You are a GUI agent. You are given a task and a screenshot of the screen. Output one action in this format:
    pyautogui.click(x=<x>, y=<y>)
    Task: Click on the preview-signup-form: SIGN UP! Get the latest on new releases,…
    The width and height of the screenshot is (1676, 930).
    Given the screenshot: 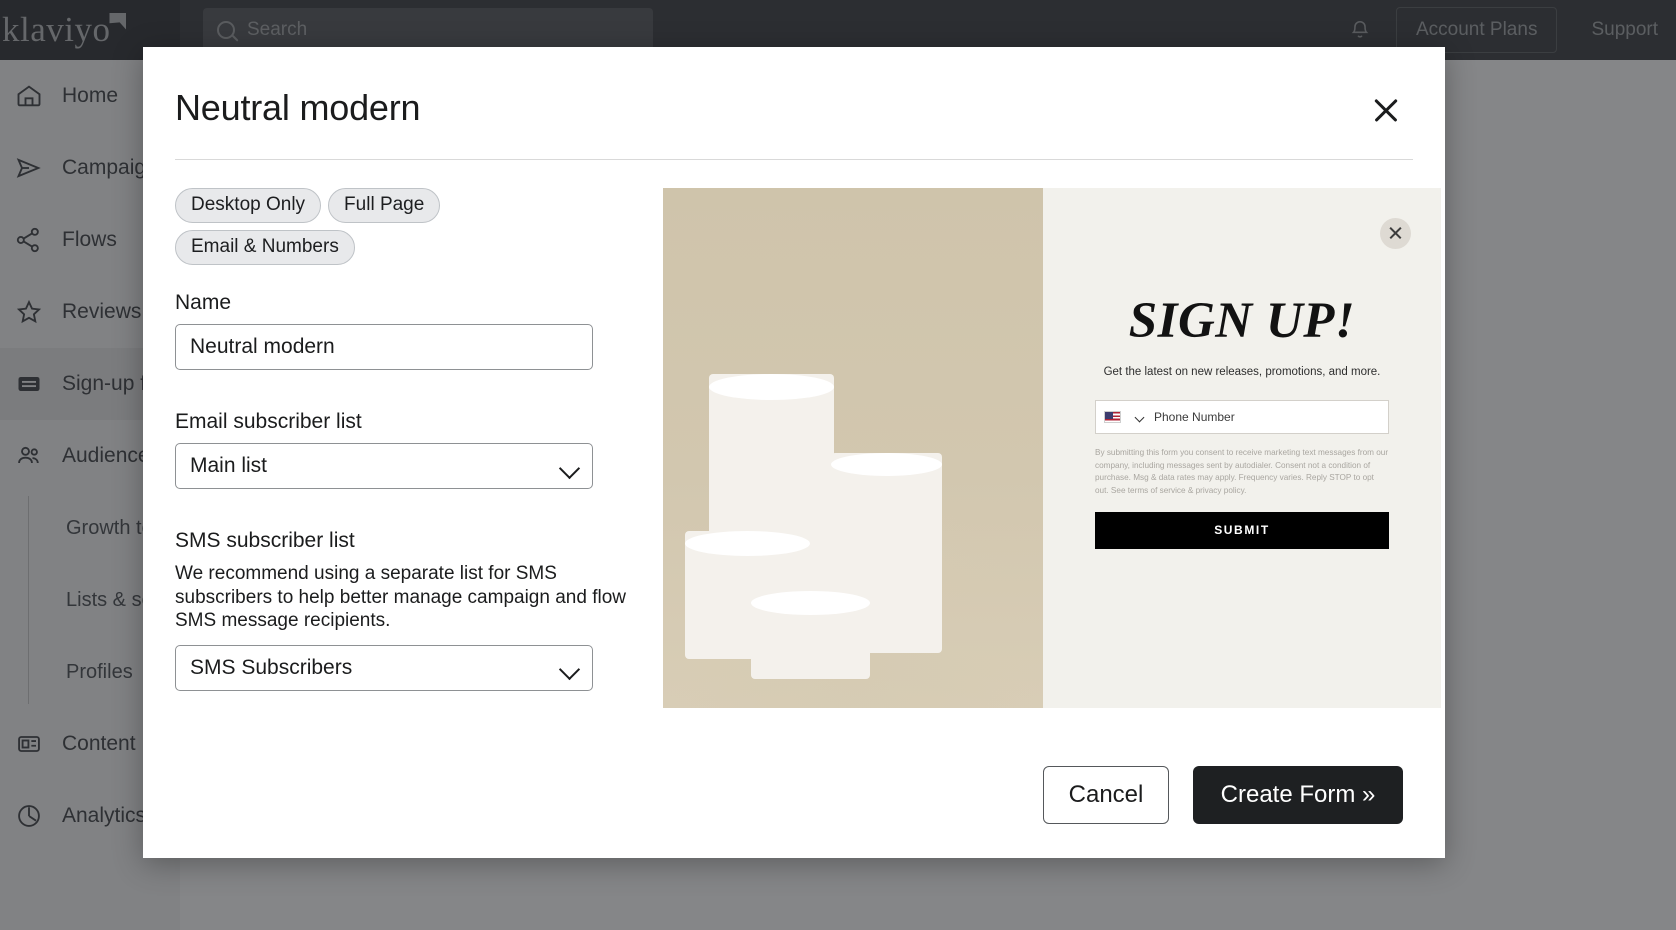 What is the action you would take?
    pyautogui.click(x=1242, y=448)
    